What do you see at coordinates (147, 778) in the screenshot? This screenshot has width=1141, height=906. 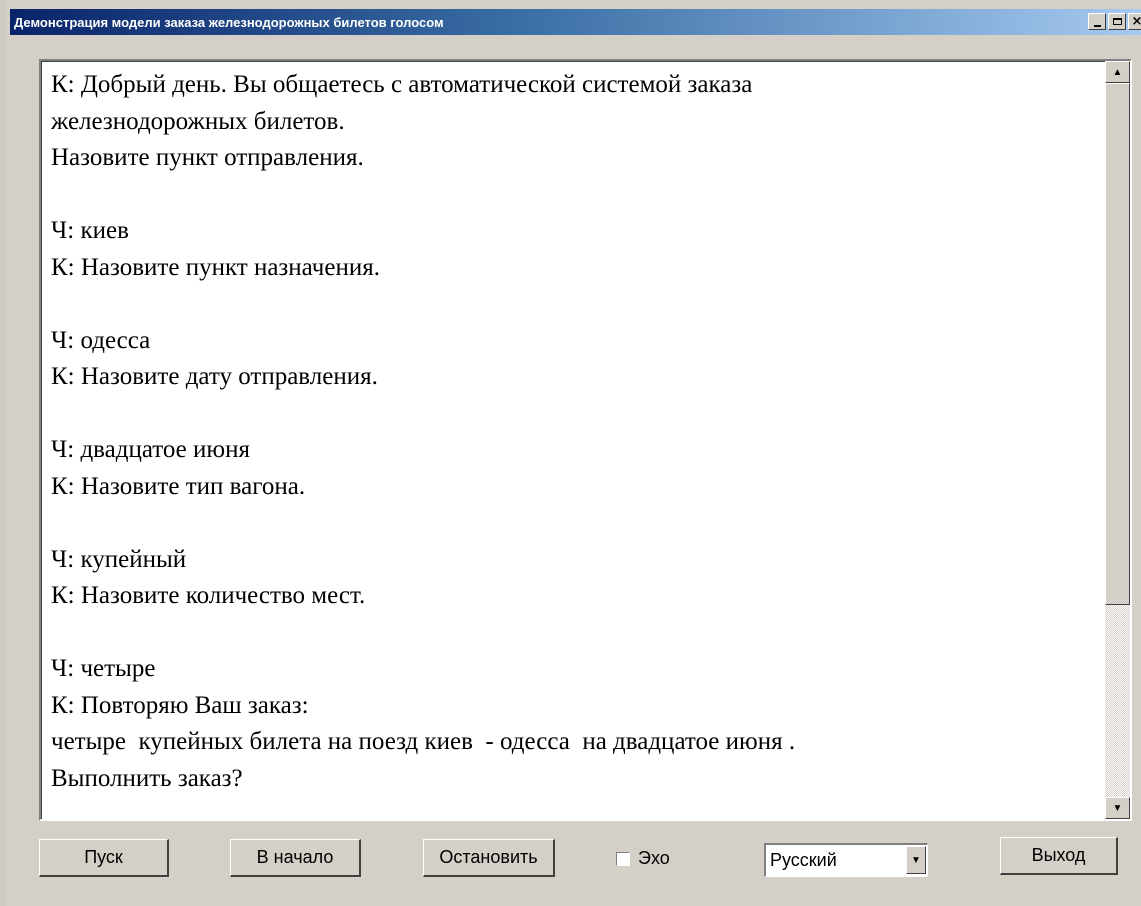 I see `transcript-line: Выполнить заказ?` at bounding box center [147, 778].